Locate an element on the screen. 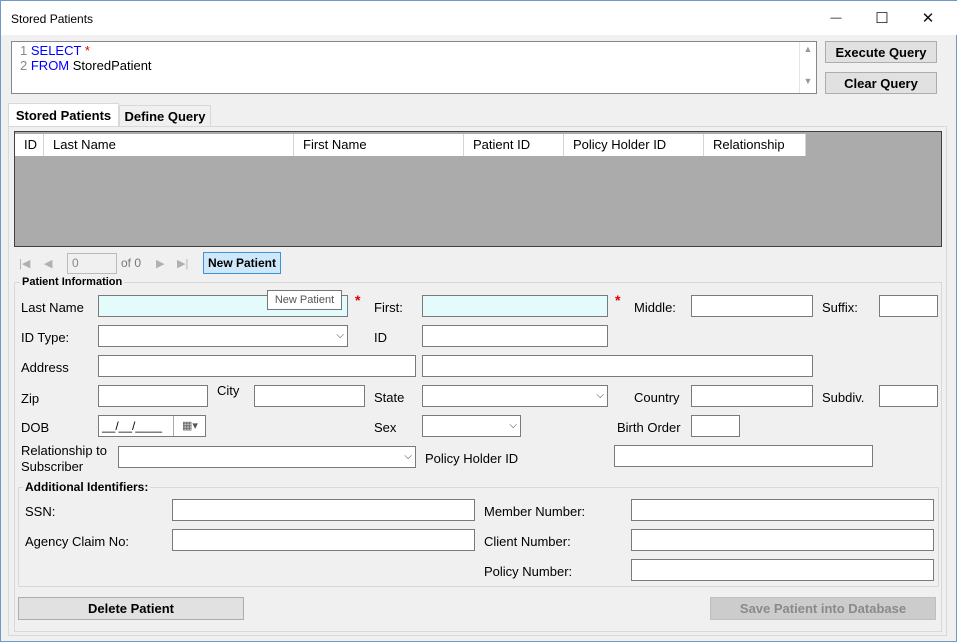 The height and width of the screenshot is (643, 958). suffix-field is located at coordinates (908, 306).